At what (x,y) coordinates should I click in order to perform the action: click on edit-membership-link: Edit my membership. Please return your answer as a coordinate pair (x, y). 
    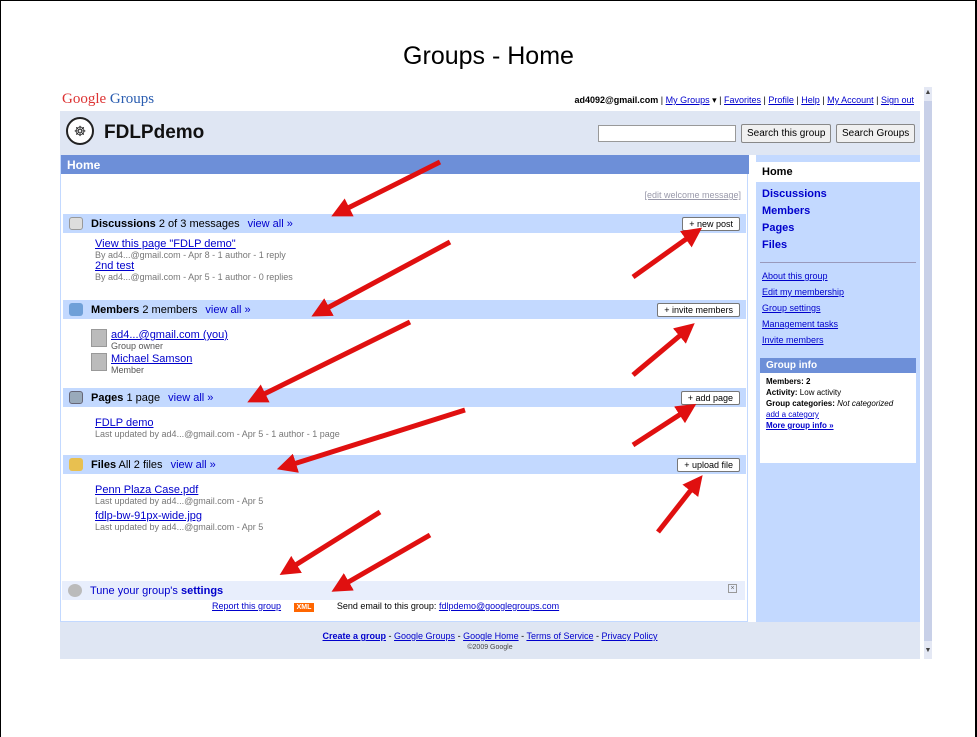
    Looking at the image, I should click on (803, 292).